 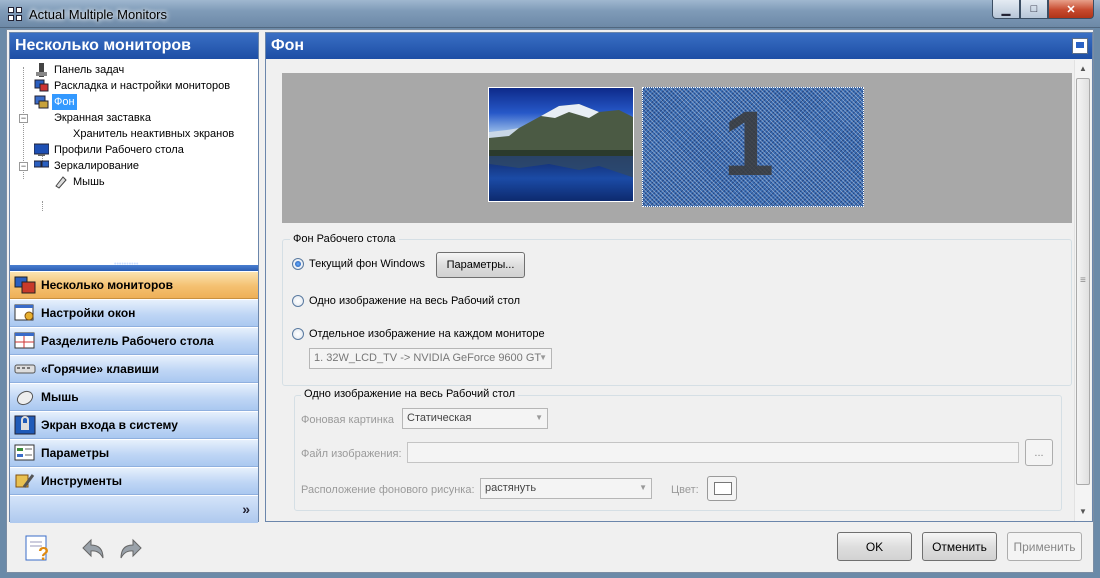 What do you see at coordinates (874, 546) in the screenshot?
I see `ok-button: OK` at bounding box center [874, 546].